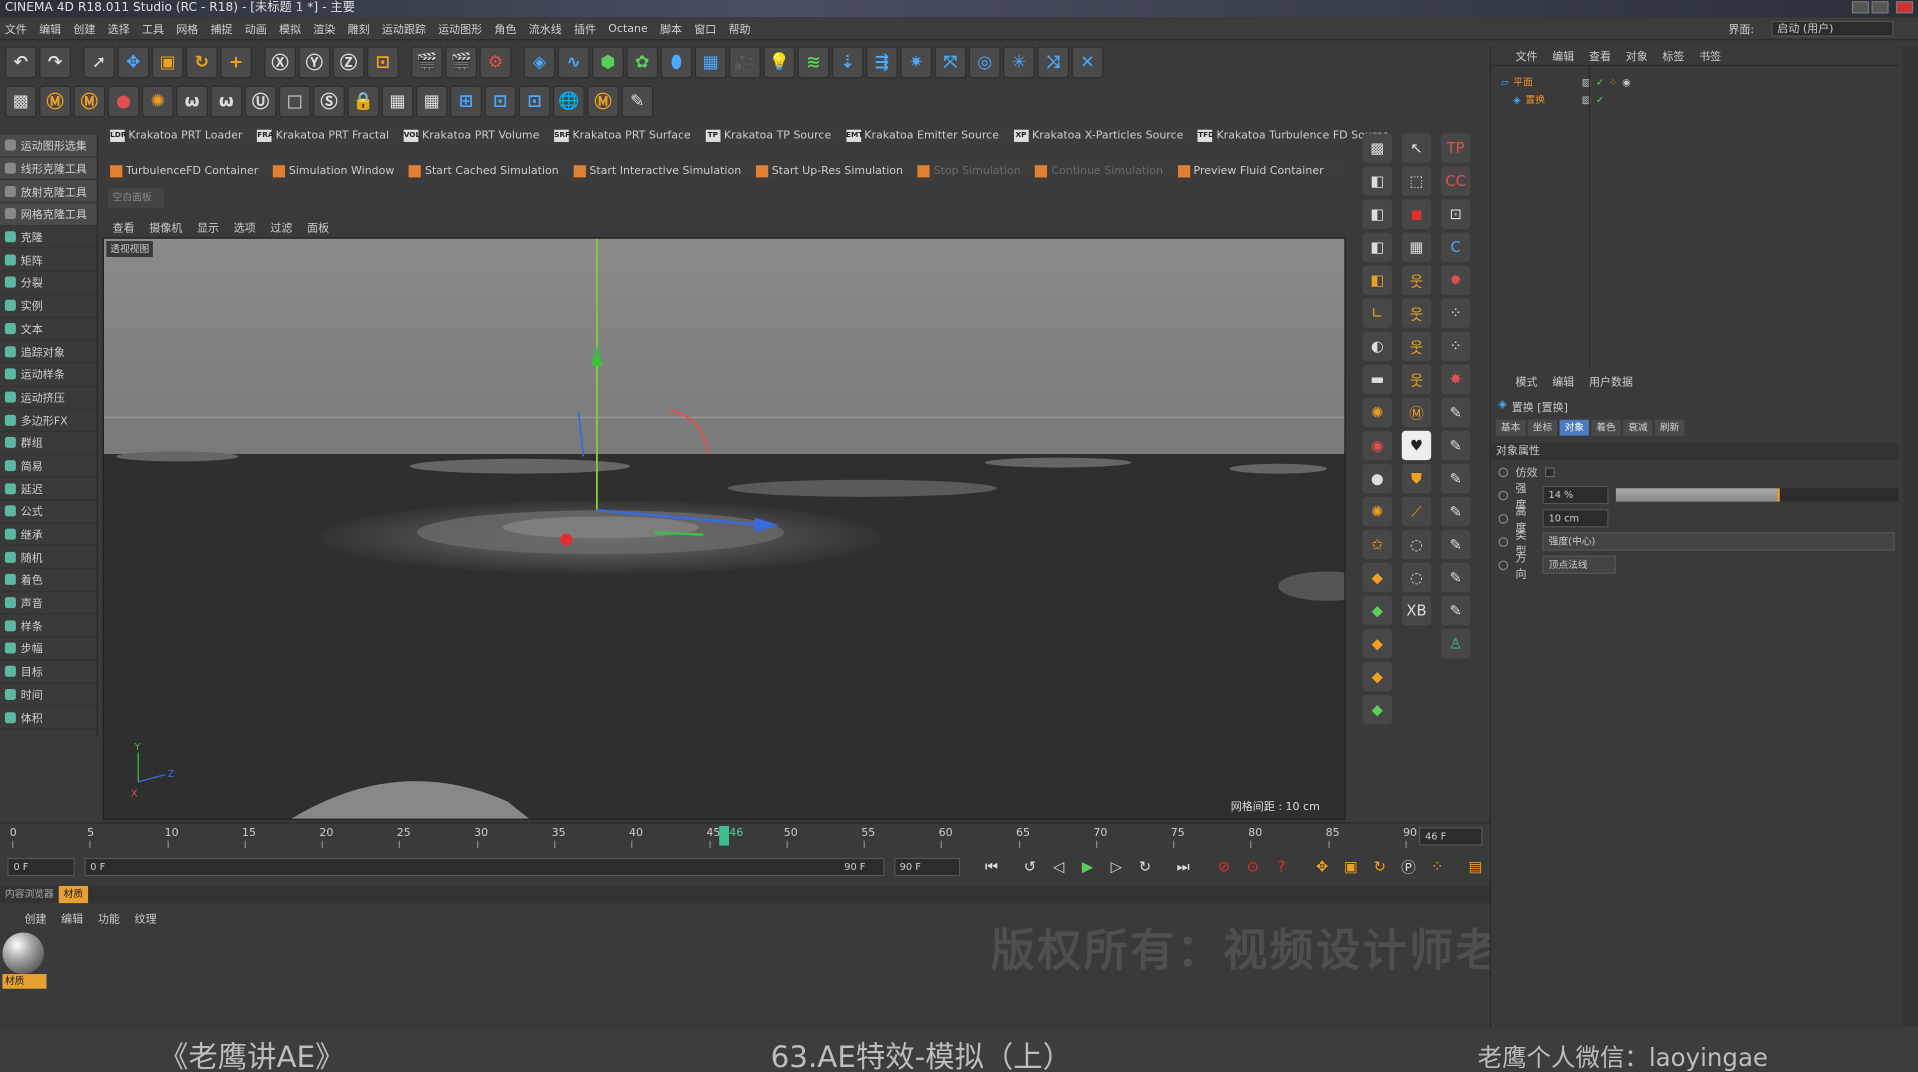  I want to click on cc-icon: CC, so click(1455, 181).